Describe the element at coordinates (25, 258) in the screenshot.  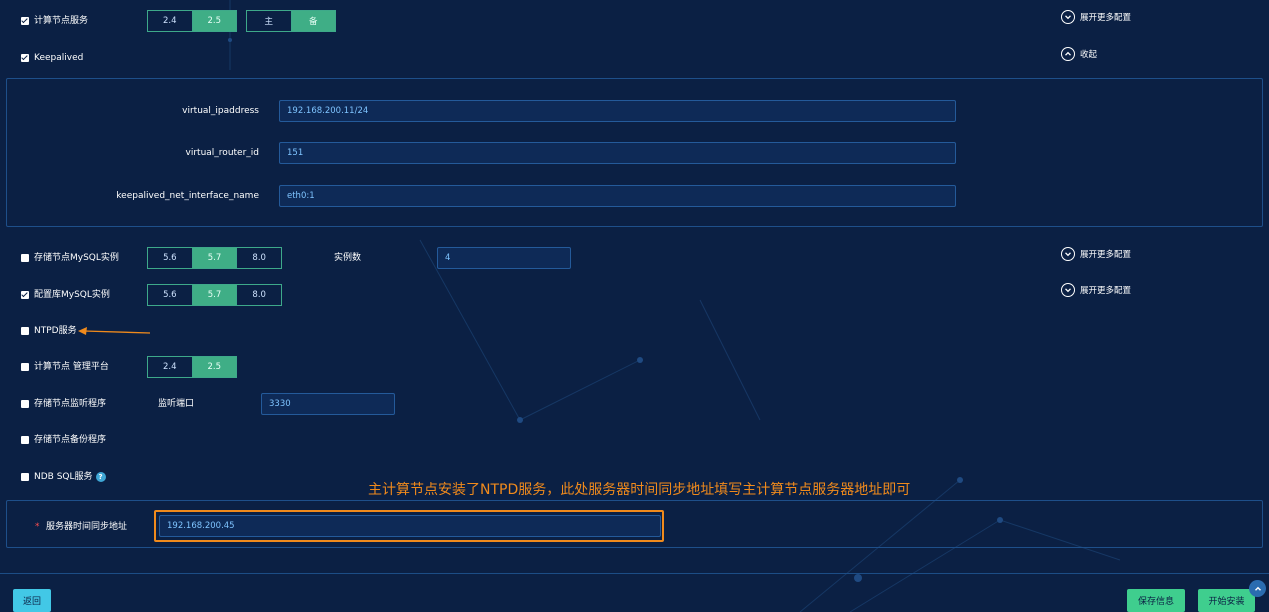
I see `storage-mysql-checkbox` at that location.